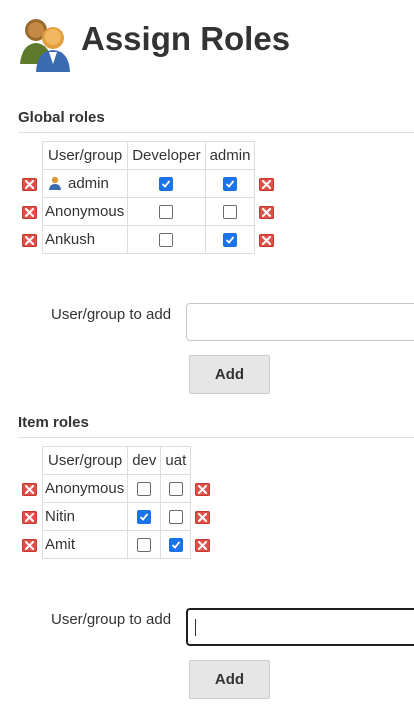 The height and width of the screenshot is (708, 414). What do you see at coordinates (61, 117) in the screenshot?
I see `global-roles-title: Global roles` at bounding box center [61, 117].